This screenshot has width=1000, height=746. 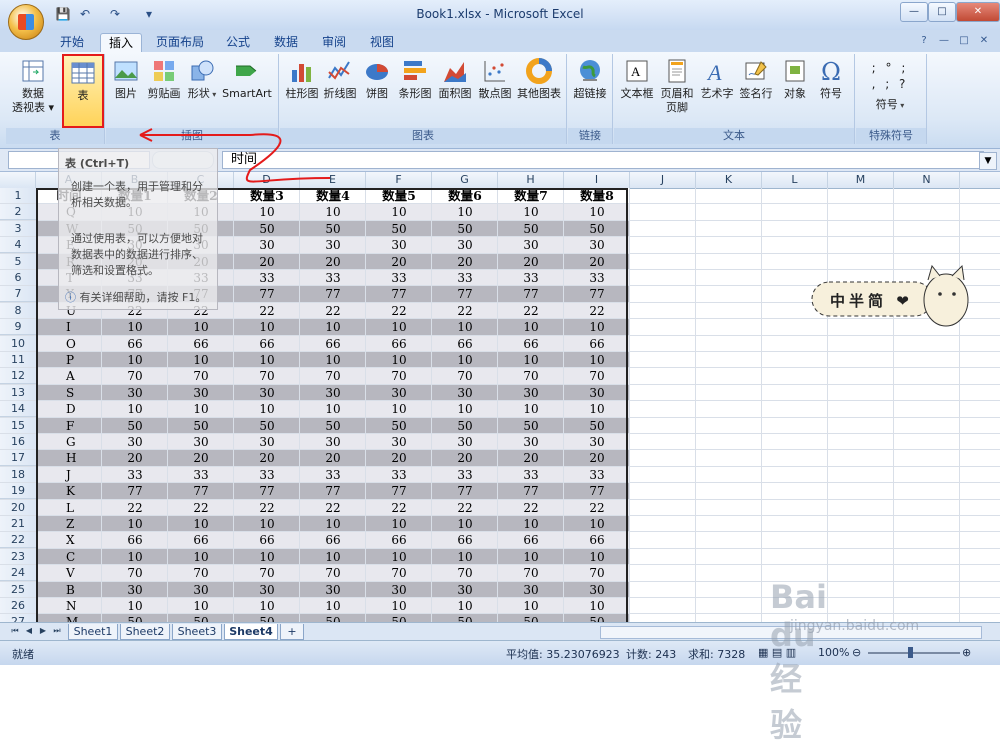 What do you see at coordinates (377, 79) in the screenshot?
I see `pie-chart-button: 饼图` at bounding box center [377, 79].